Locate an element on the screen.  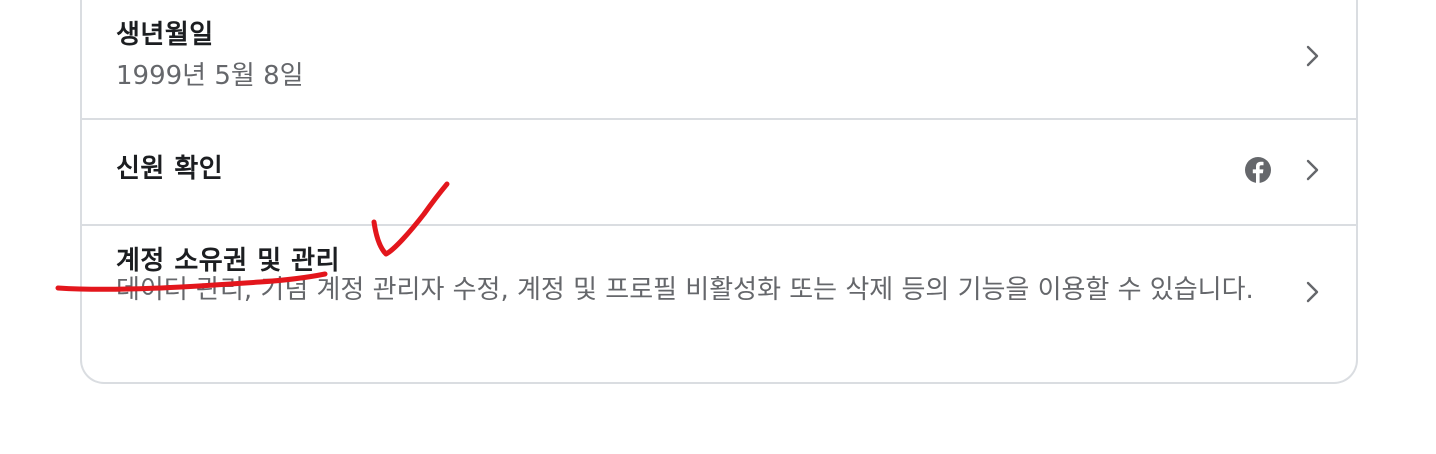
birthday-value: 1999년 5월 8일 is located at coordinates (210, 76).